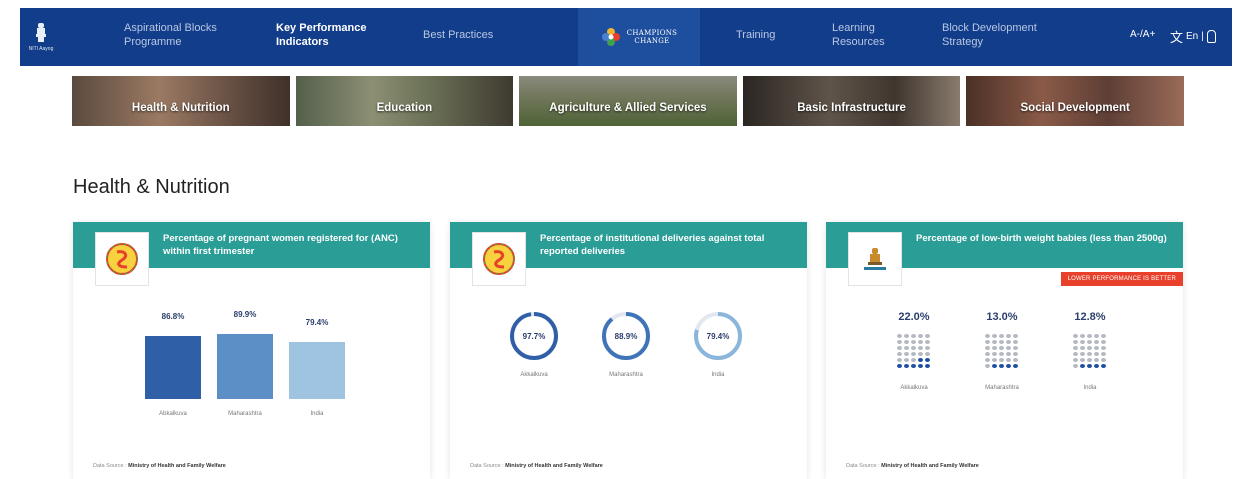  What do you see at coordinates (41, 49) in the screenshot?
I see `logo-text: NITI Aayog` at bounding box center [41, 49].